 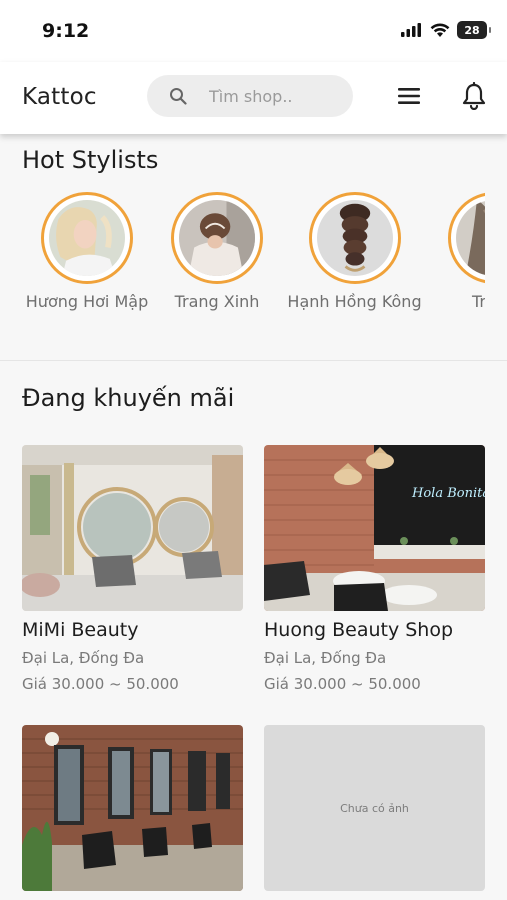 I want to click on stylist-item: Hạnh Hồng Kông, so click(x=354, y=251).